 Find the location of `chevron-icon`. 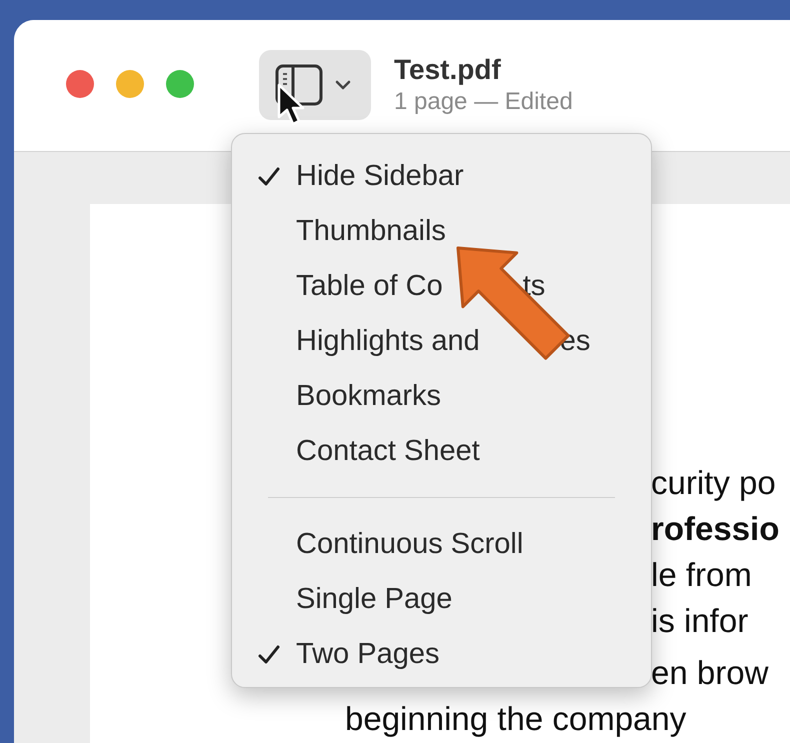

chevron-icon is located at coordinates (343, 85).